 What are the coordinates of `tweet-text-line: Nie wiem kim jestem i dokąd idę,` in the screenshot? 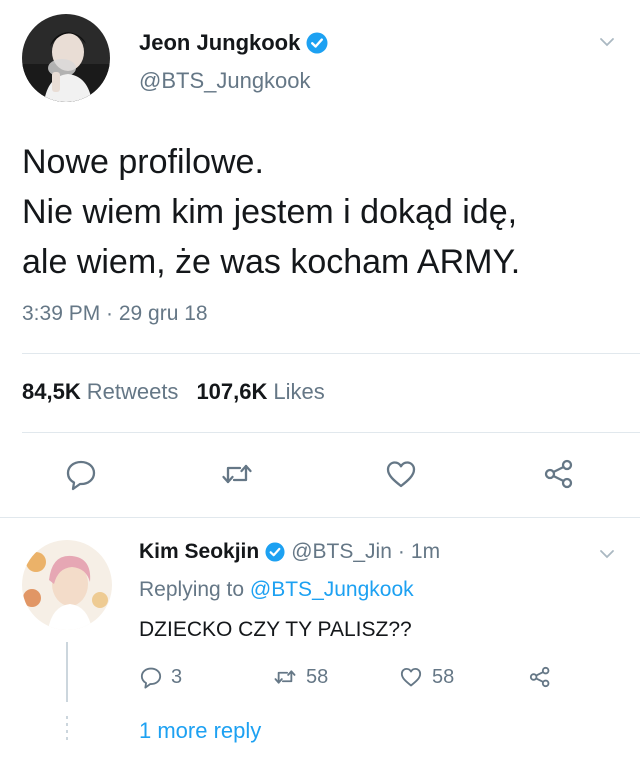 It's located at (270, 212).